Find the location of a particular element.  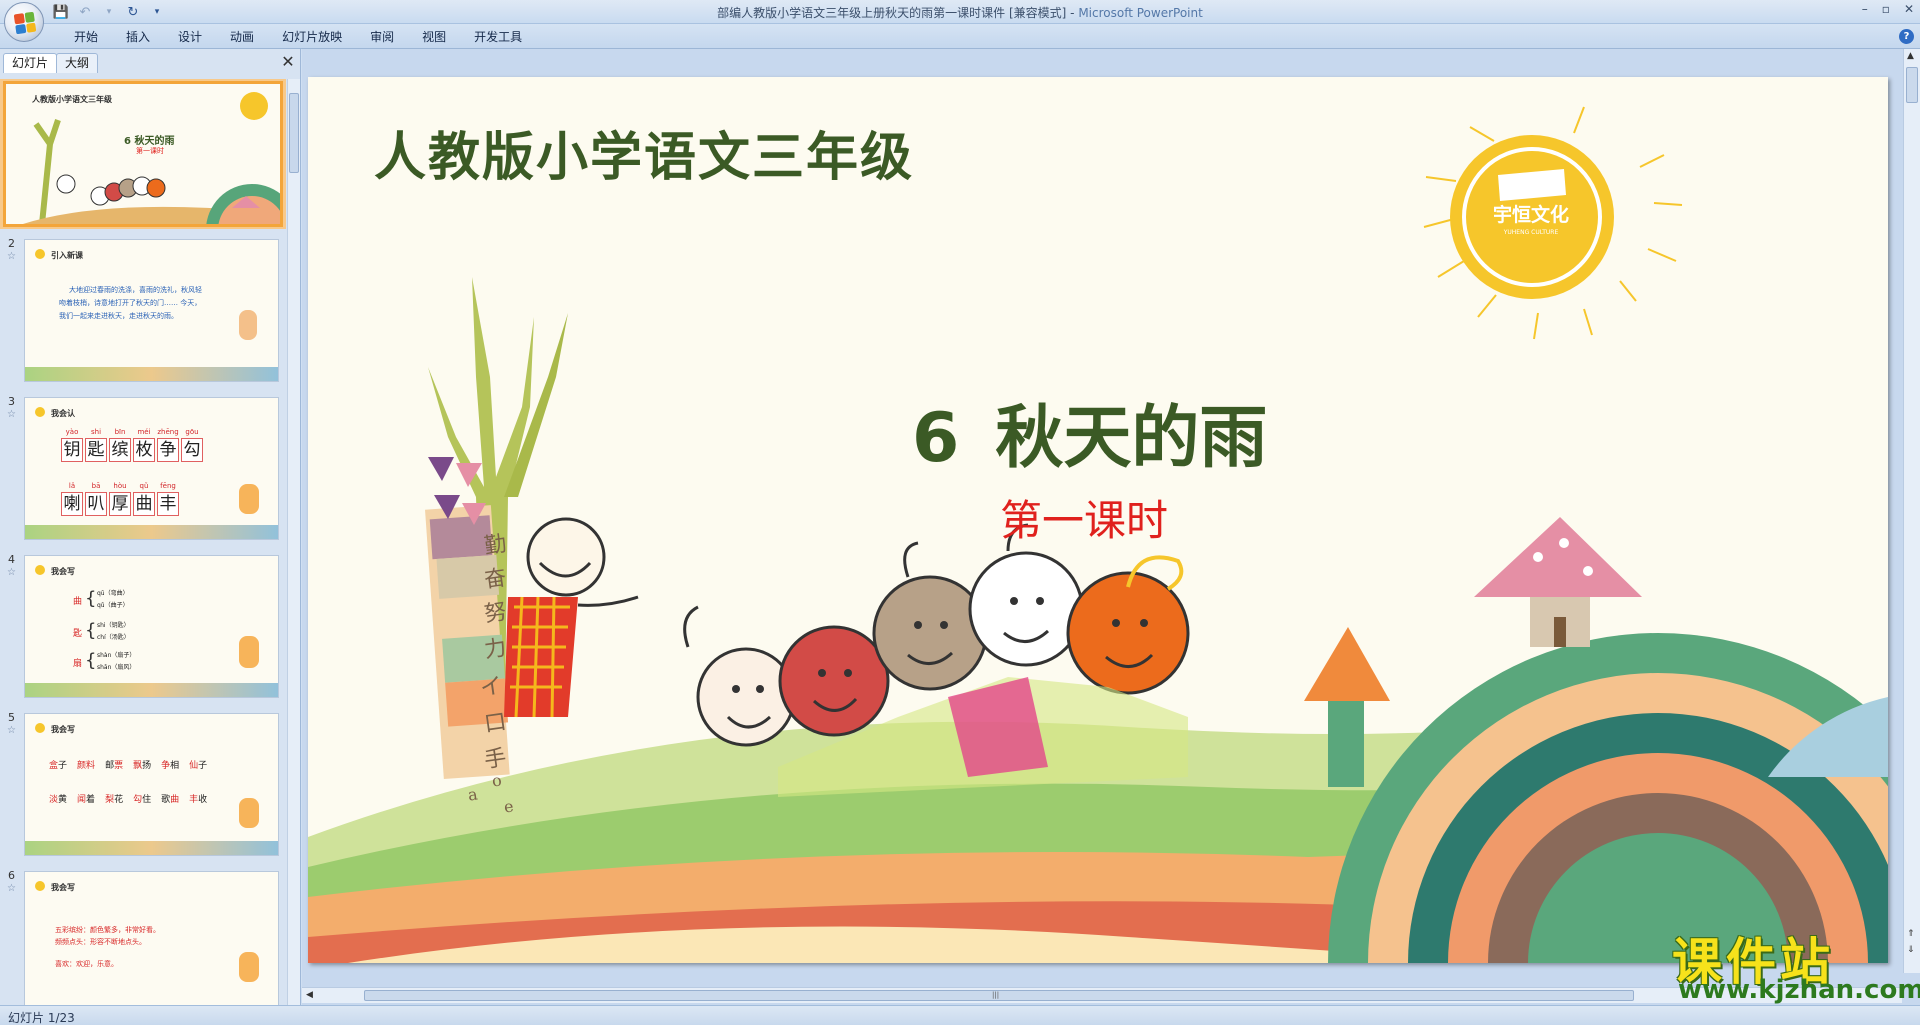

pane-tabs: 幻灯片 大纲 ✕ is located at coordinates (150, 63).